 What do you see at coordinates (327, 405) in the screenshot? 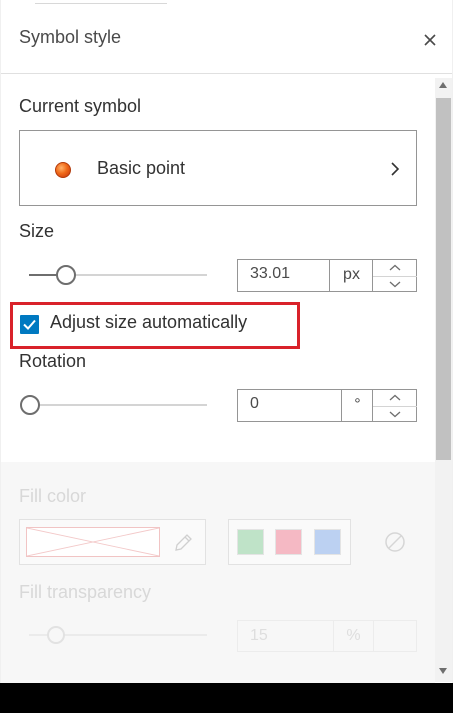
I see `rotation-input: 0 °` at bounding box center [327, 405].